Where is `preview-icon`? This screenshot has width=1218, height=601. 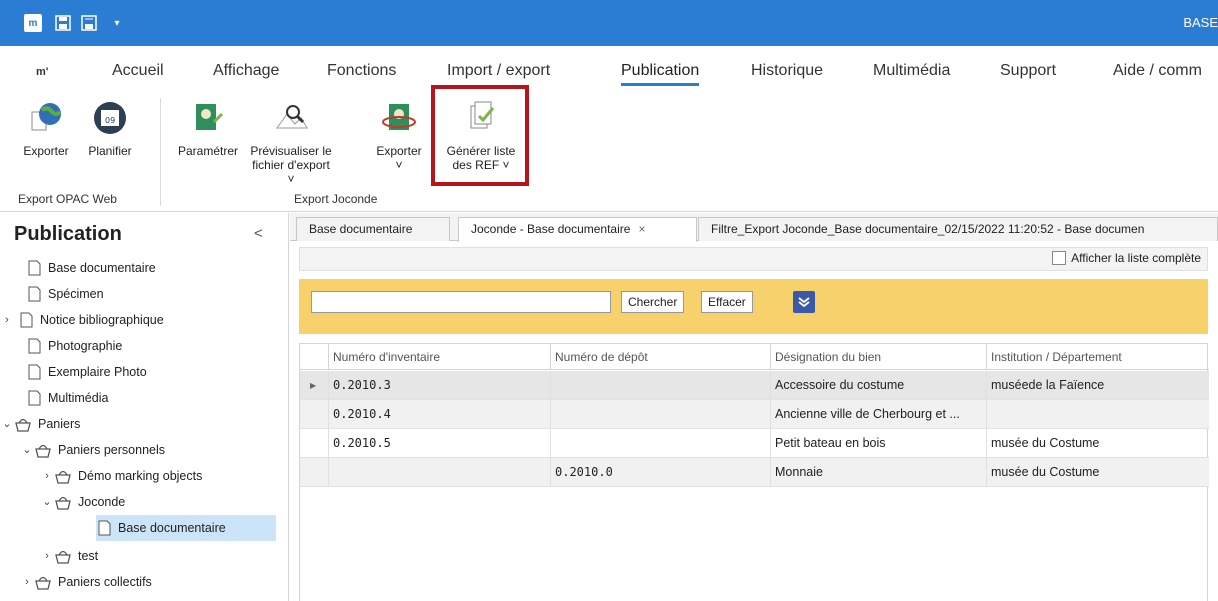
preview-icon is located at coordinates (292, 117).